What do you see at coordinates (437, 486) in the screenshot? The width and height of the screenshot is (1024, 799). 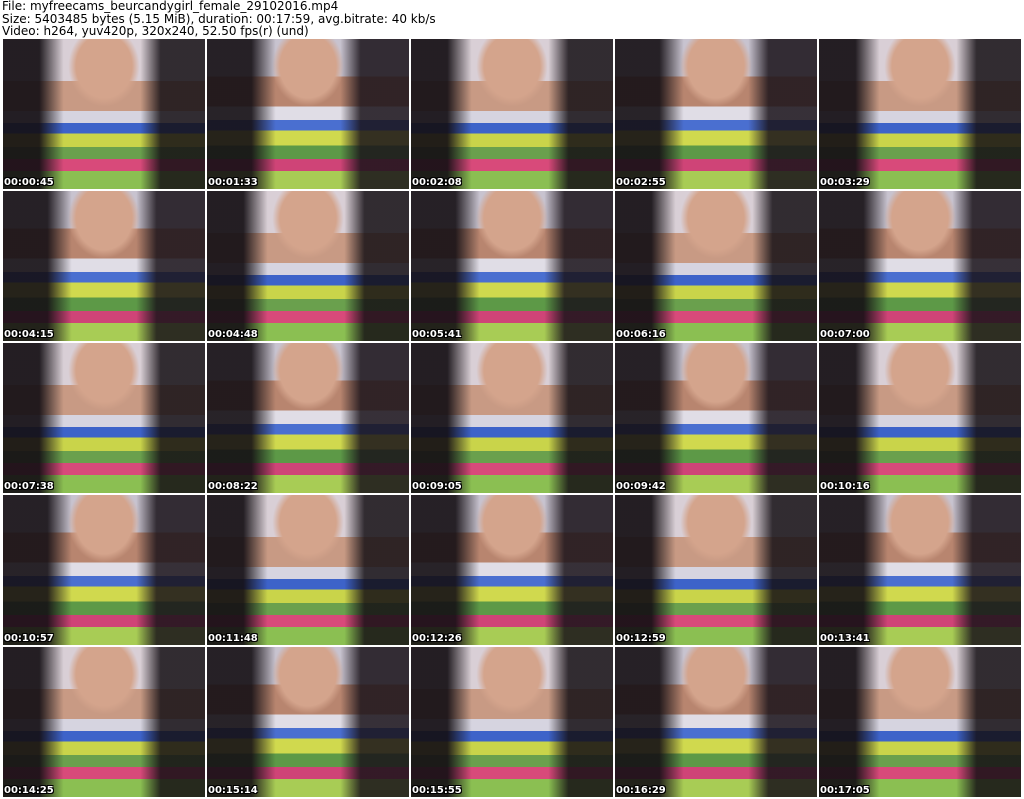 I see `thumbnail-timestamp: 00:09:05` at bounding box center [437, 486].